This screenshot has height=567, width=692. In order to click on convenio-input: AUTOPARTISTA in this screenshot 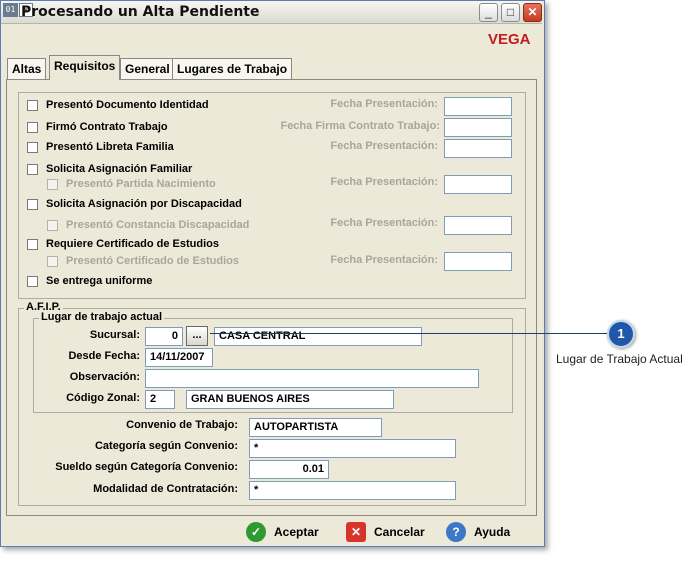, I will do `click(315, 427)`.